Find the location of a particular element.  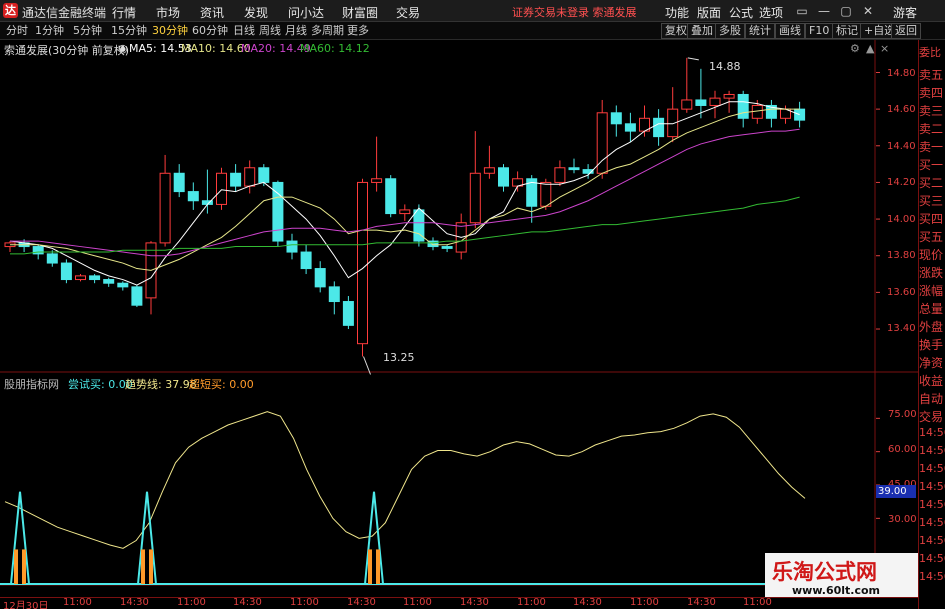

rp-item: 涨跌 is located at coordinates (932, 272).